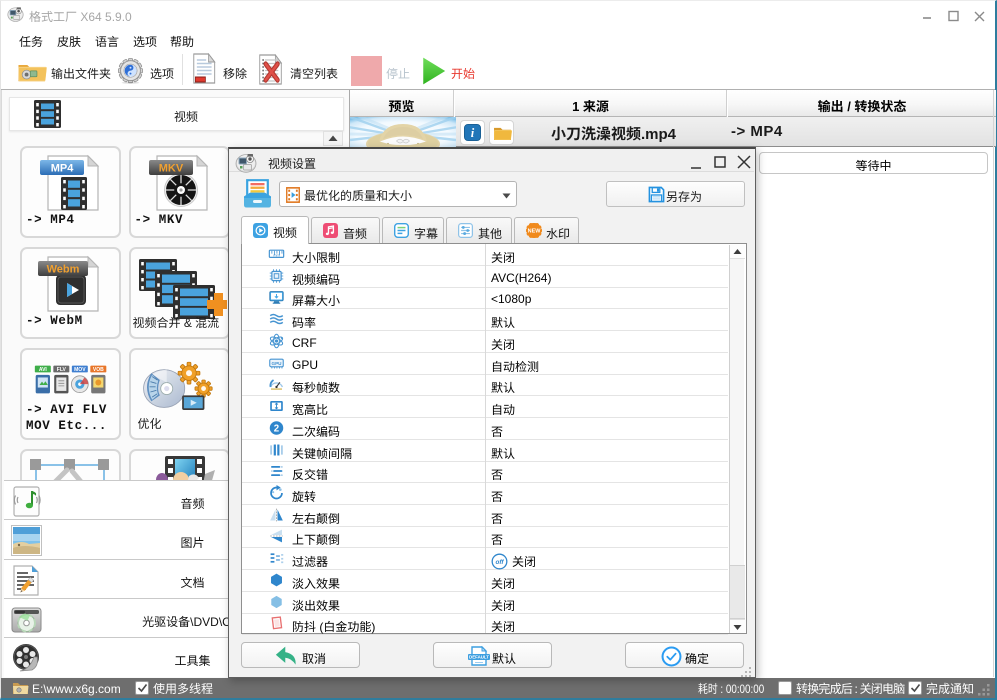 The height and width of the screenshot is (700, 997). Describe the element at coordinates (63, 168) in the screenshot. I see `svg-text: MP4` at that location.